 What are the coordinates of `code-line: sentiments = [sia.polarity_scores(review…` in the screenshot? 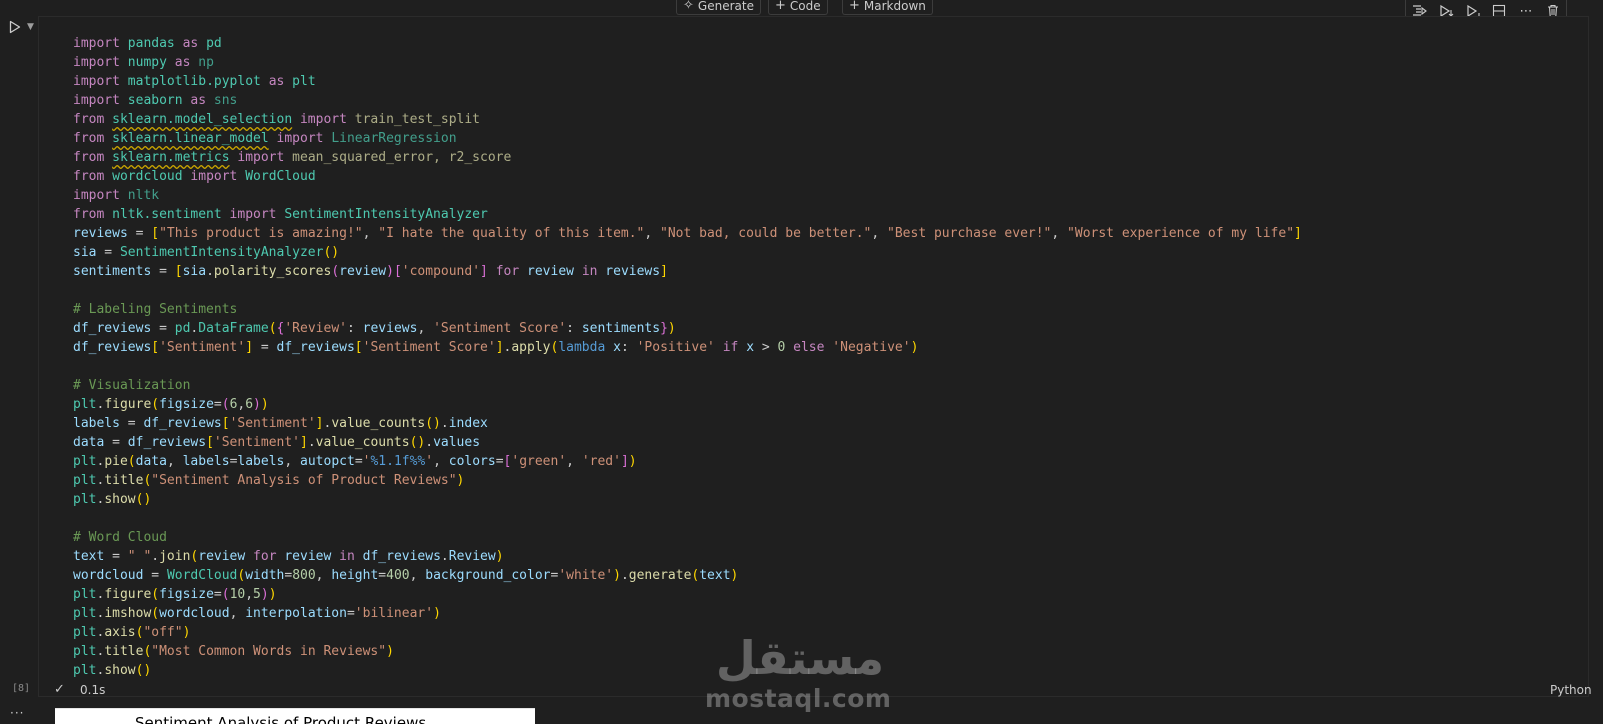 It's located at (370, 271).